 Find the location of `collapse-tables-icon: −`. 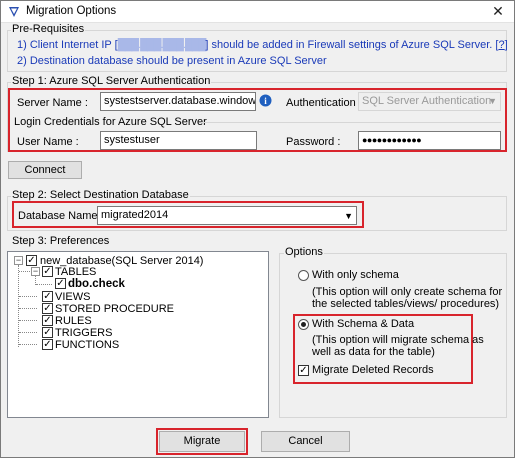

collapse-tables-icon: − is located at coordinates (35, 271).